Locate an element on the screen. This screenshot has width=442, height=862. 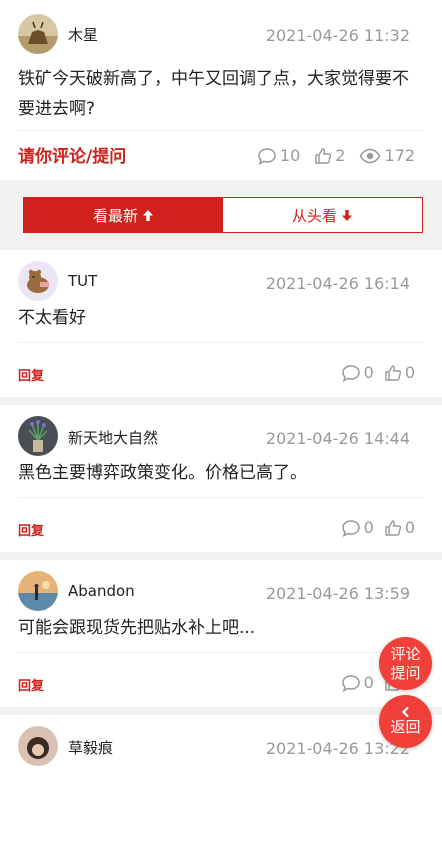
reply-author-name: TUT is located at coordinates (82, 281).